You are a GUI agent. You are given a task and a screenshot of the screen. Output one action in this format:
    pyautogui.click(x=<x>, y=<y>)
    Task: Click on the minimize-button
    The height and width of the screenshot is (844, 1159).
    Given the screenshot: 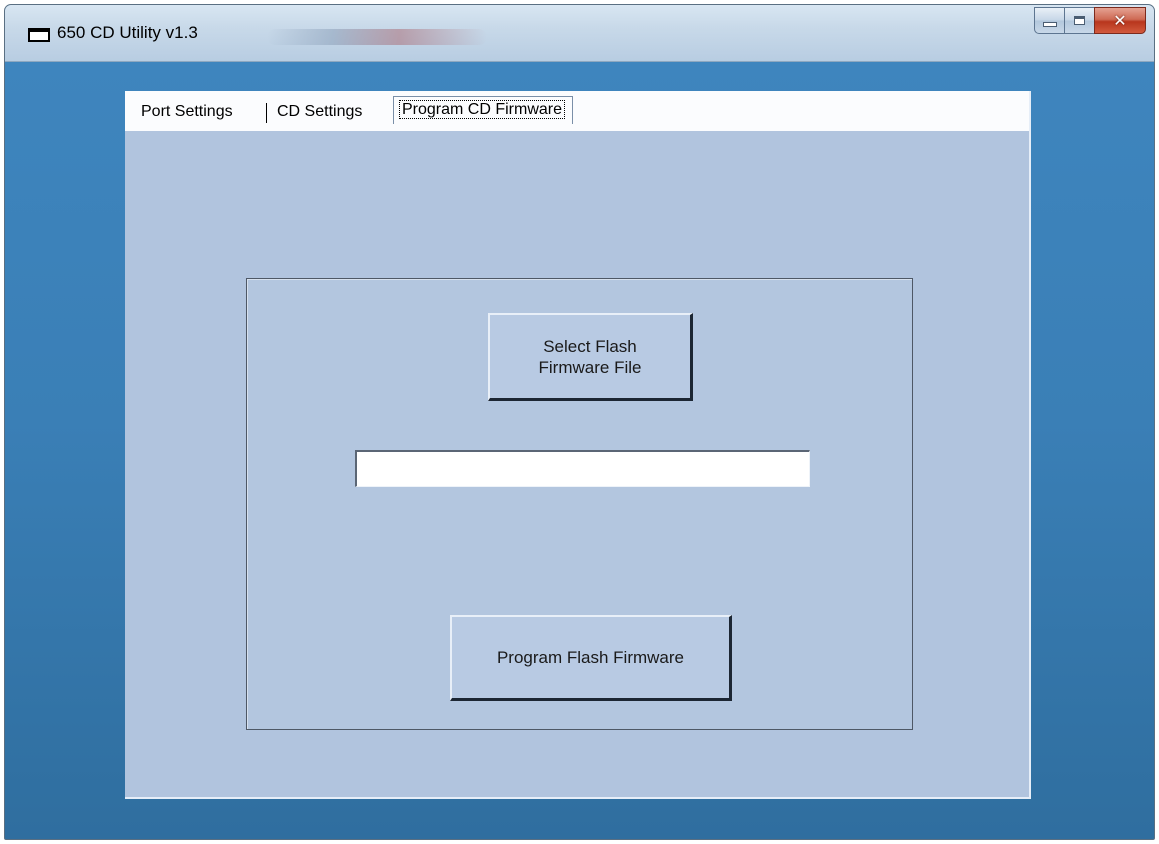 What is the action you would take?
    pyautogui.click(x=1049, y=20)
    